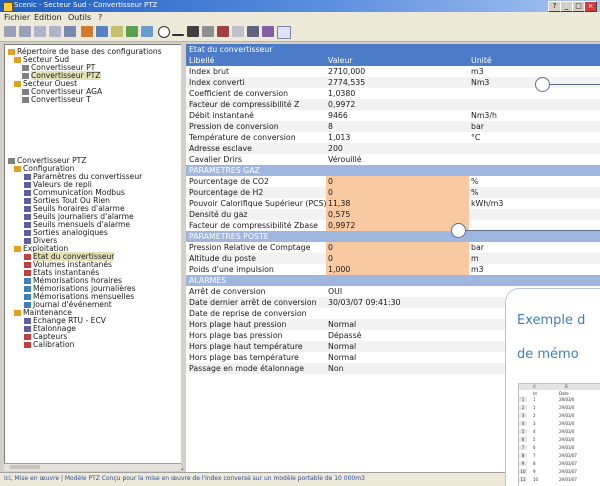 The width and height of the screenshot is (600, 486). Describe the element at coordinates (220, 148) in the screenshot. I see `row-label: Adresse esclave` at that location.